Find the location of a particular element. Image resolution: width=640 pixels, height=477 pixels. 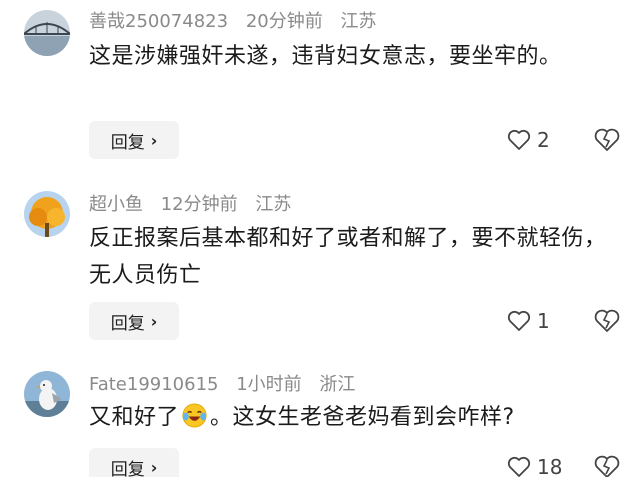

like-button: 1 is located at coordinates (528, 321).